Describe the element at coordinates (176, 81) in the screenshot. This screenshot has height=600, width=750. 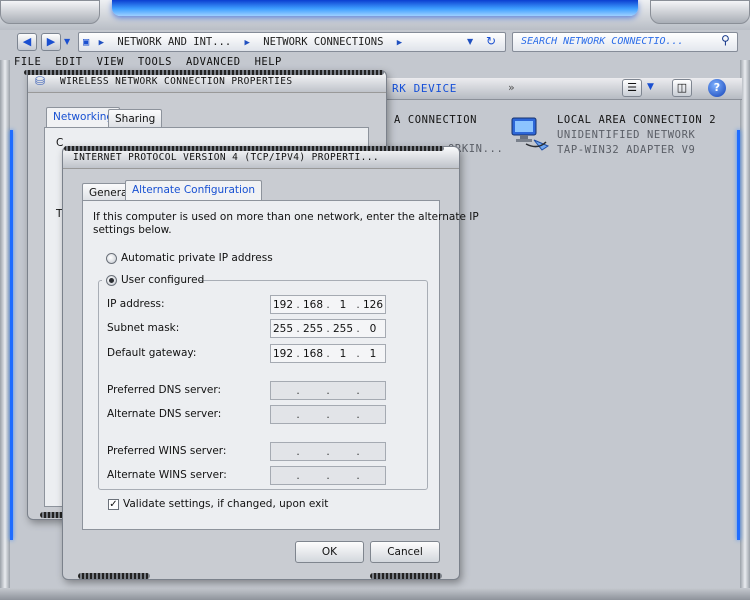
I see `wireless-dialog-title-text: WIRELESS NETWORK CONNECTION PROPERTIES` at that location.